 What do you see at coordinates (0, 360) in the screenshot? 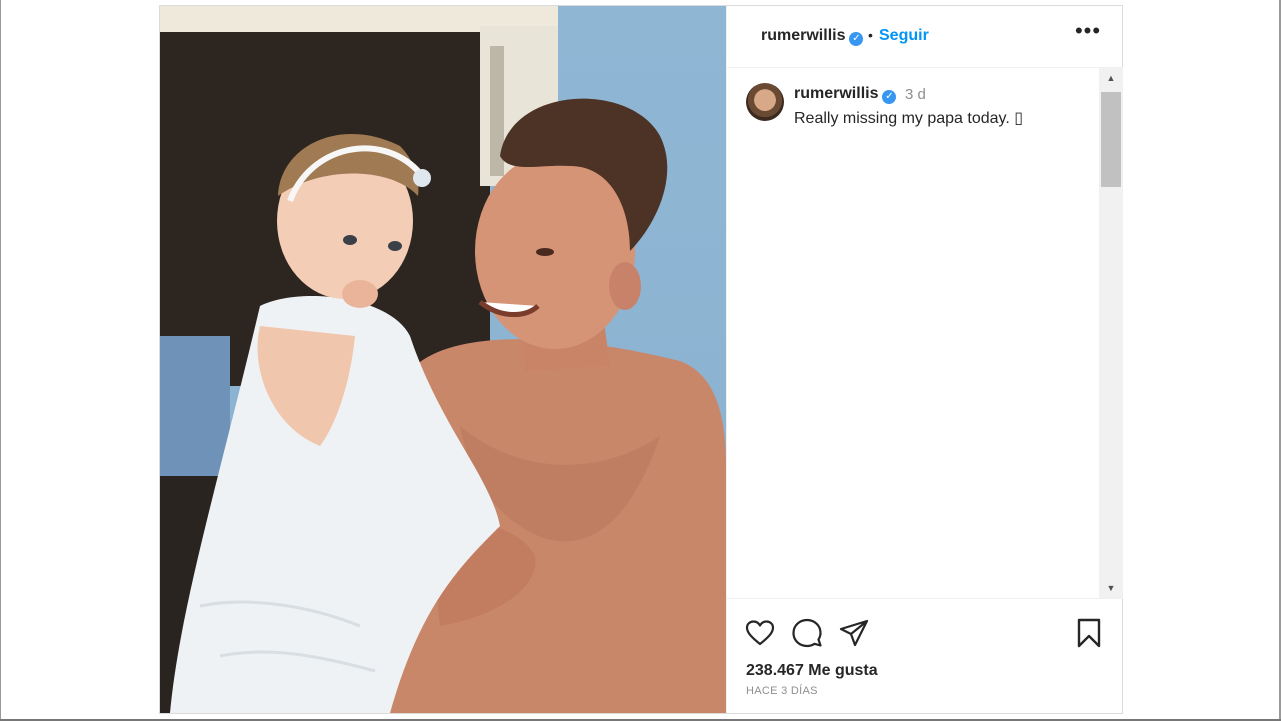
I see `window-border-left` at bounding box center [0, 360].